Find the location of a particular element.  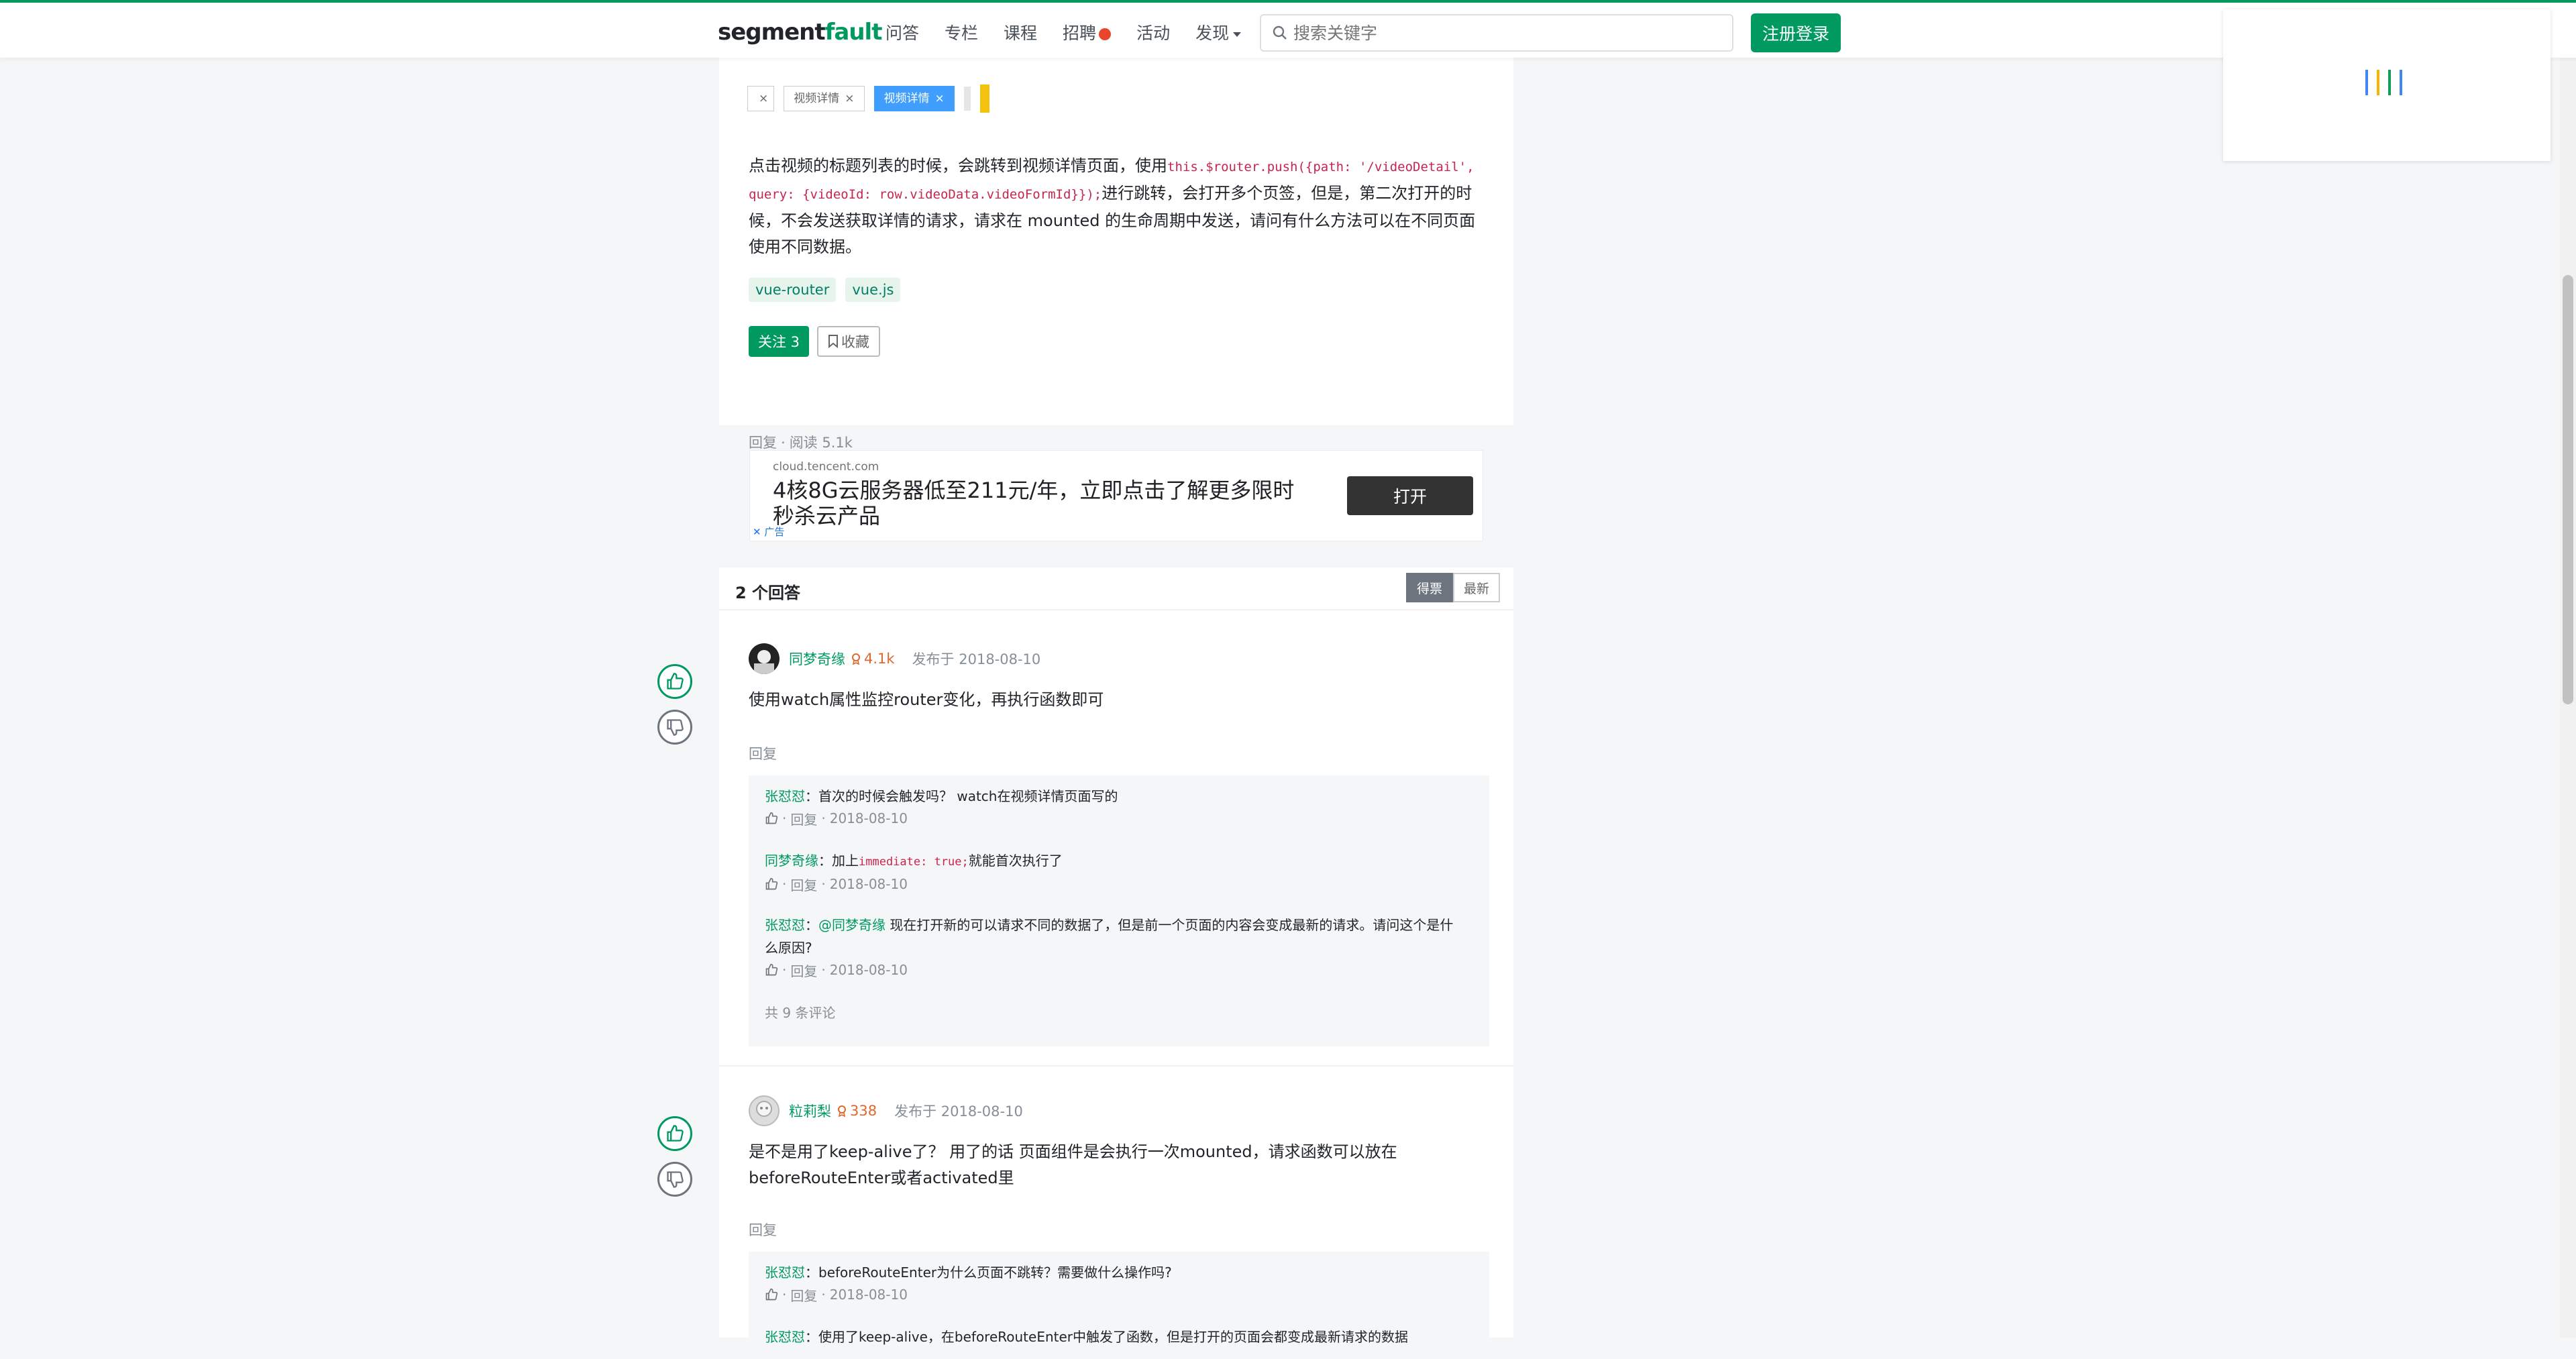

follow-button: 关注 3 is located at coordinates (779, 341).